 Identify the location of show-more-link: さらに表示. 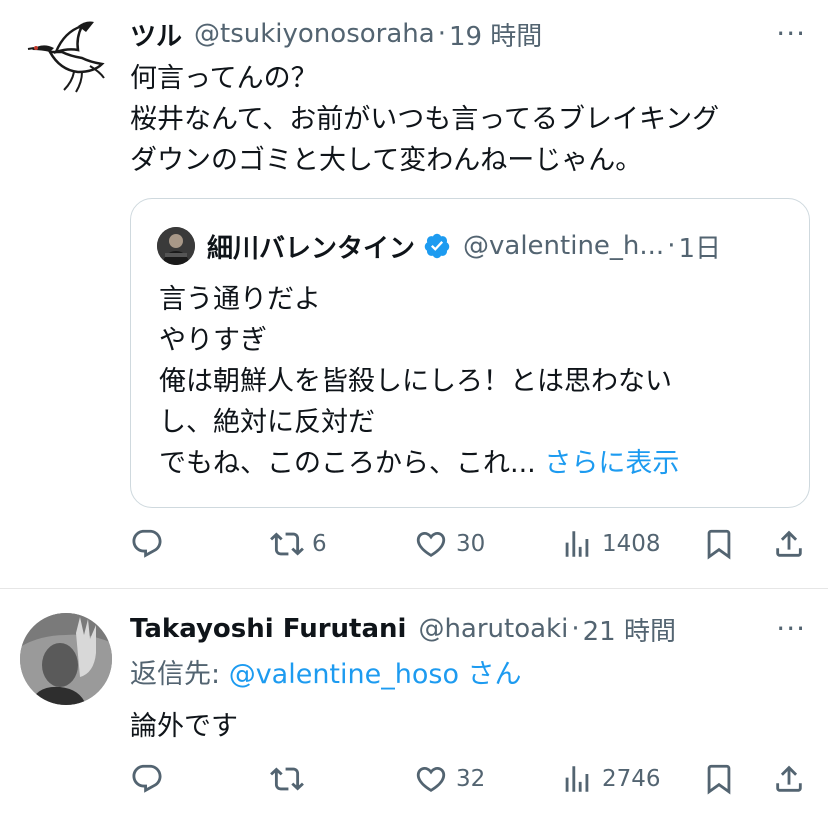
(611, 463).